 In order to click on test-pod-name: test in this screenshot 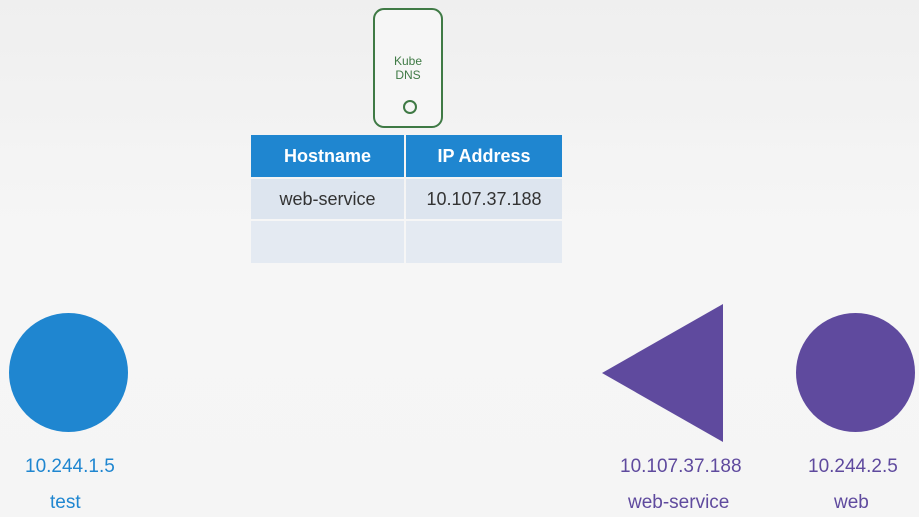, I will do `click(65, 502)`.